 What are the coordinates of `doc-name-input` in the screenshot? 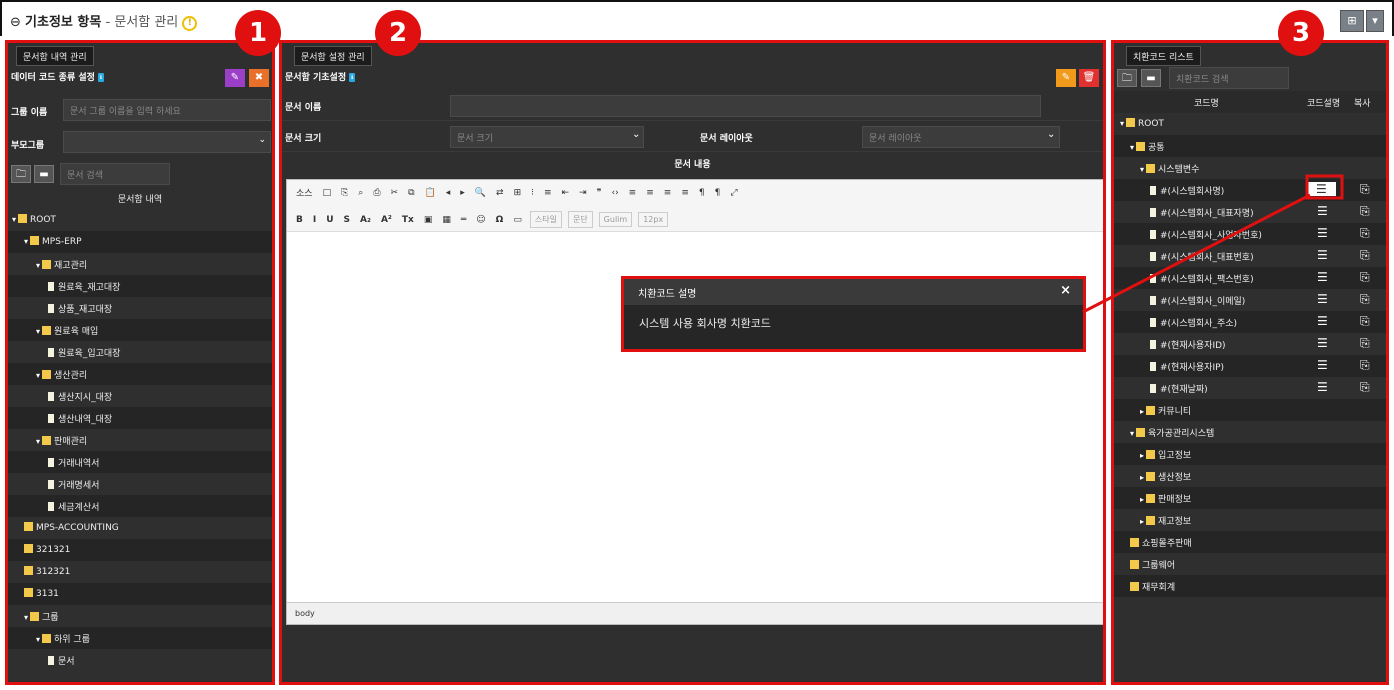 It's located at (745, 106).